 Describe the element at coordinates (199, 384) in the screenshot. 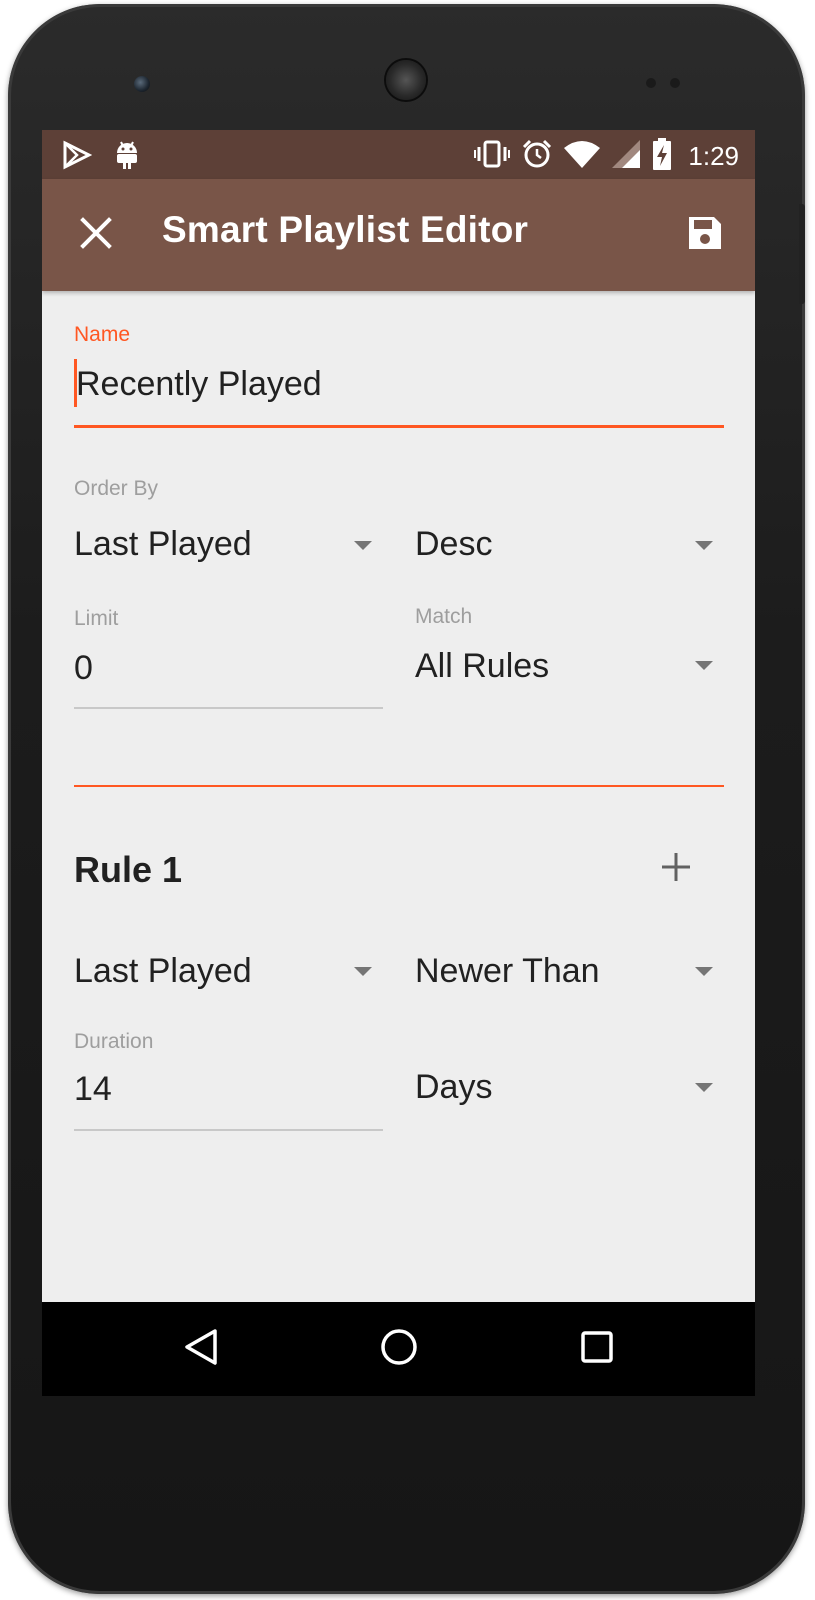

I see `name-input: Recently Played` at that location.